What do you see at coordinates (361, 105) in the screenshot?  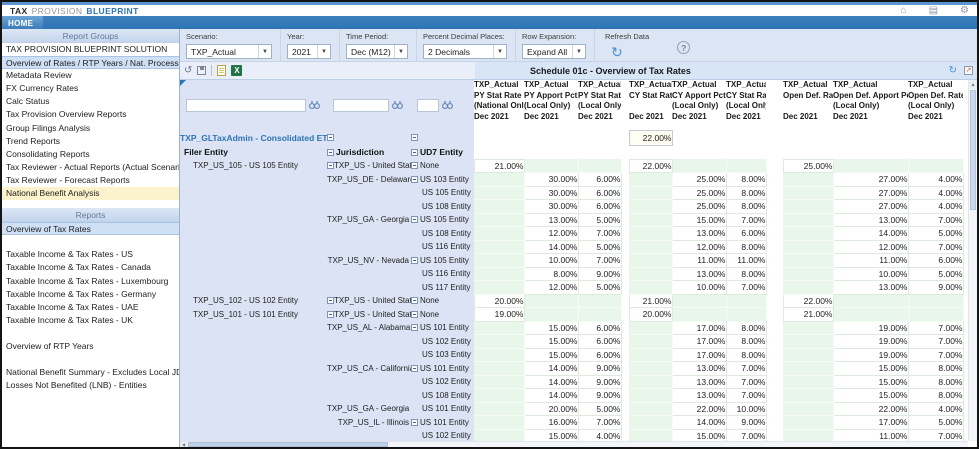 I see `jurisdiction-filter-input` at bounding box center [361, 105].